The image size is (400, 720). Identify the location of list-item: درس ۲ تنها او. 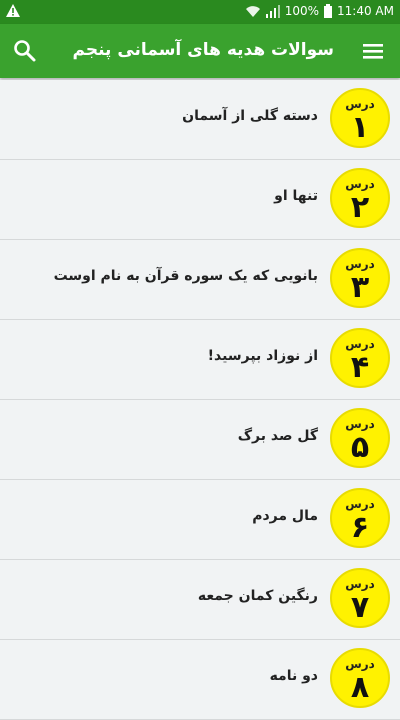
(200, 200).